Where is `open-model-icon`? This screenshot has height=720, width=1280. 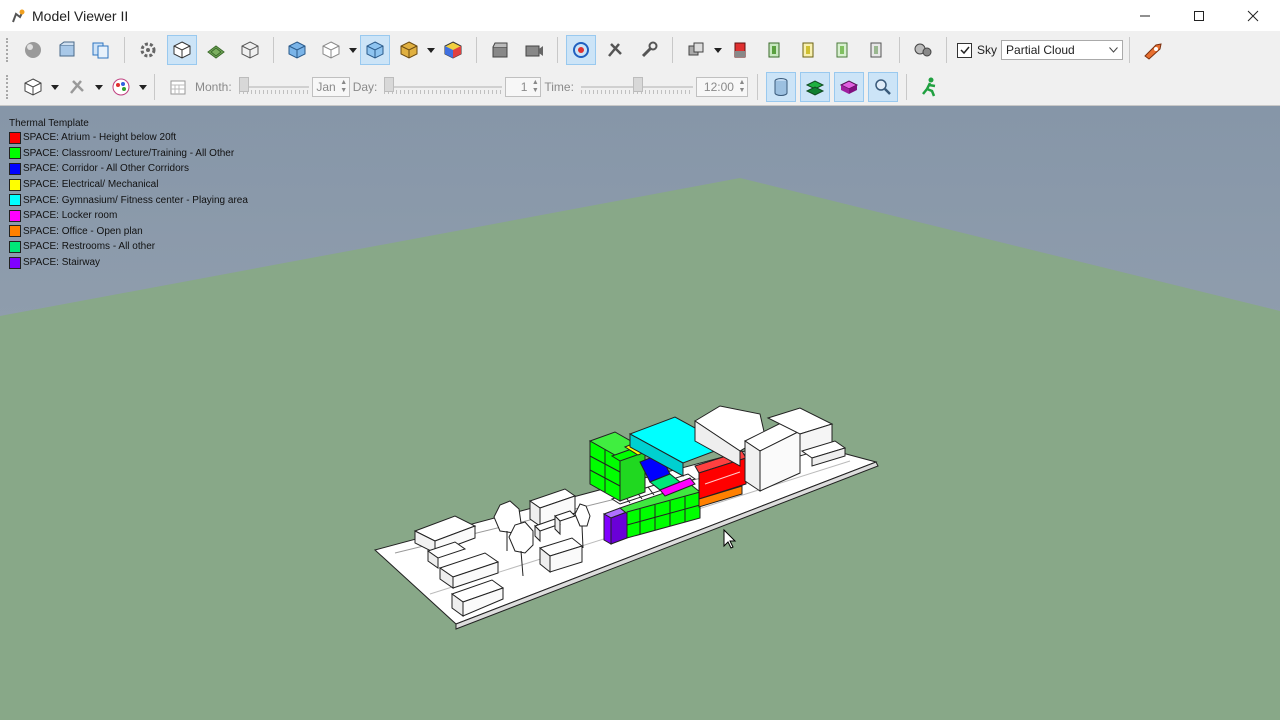 open-model-icon is located at coordinates (67, 49).